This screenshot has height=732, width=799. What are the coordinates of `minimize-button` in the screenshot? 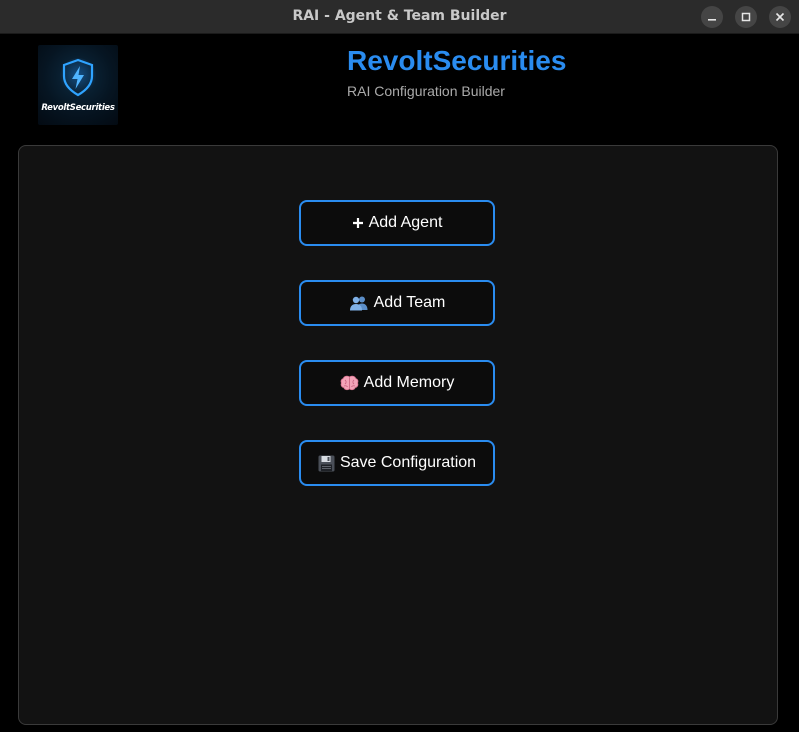 It's located at (712, 17).